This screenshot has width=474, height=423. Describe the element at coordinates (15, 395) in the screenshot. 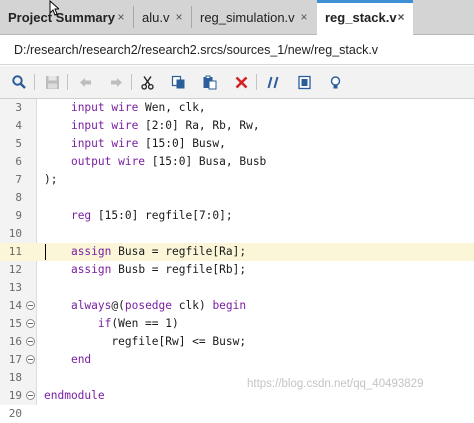

I see `line-number: 19` at that location.